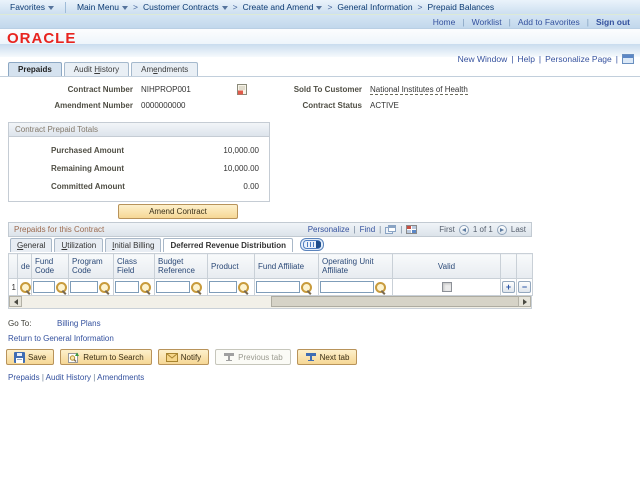 The height and width of the screenshot is (480, 640). I want to click on left-arrow-icon, so click(463, 229).